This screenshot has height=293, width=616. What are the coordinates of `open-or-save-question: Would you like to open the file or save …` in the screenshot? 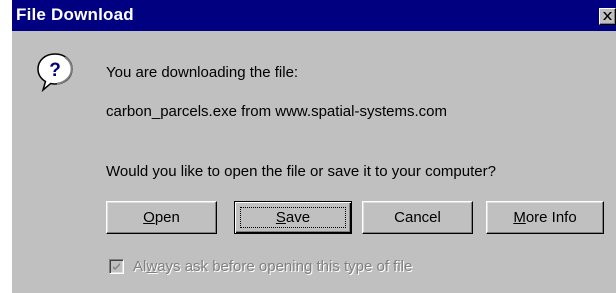 It's located at (301, 171).